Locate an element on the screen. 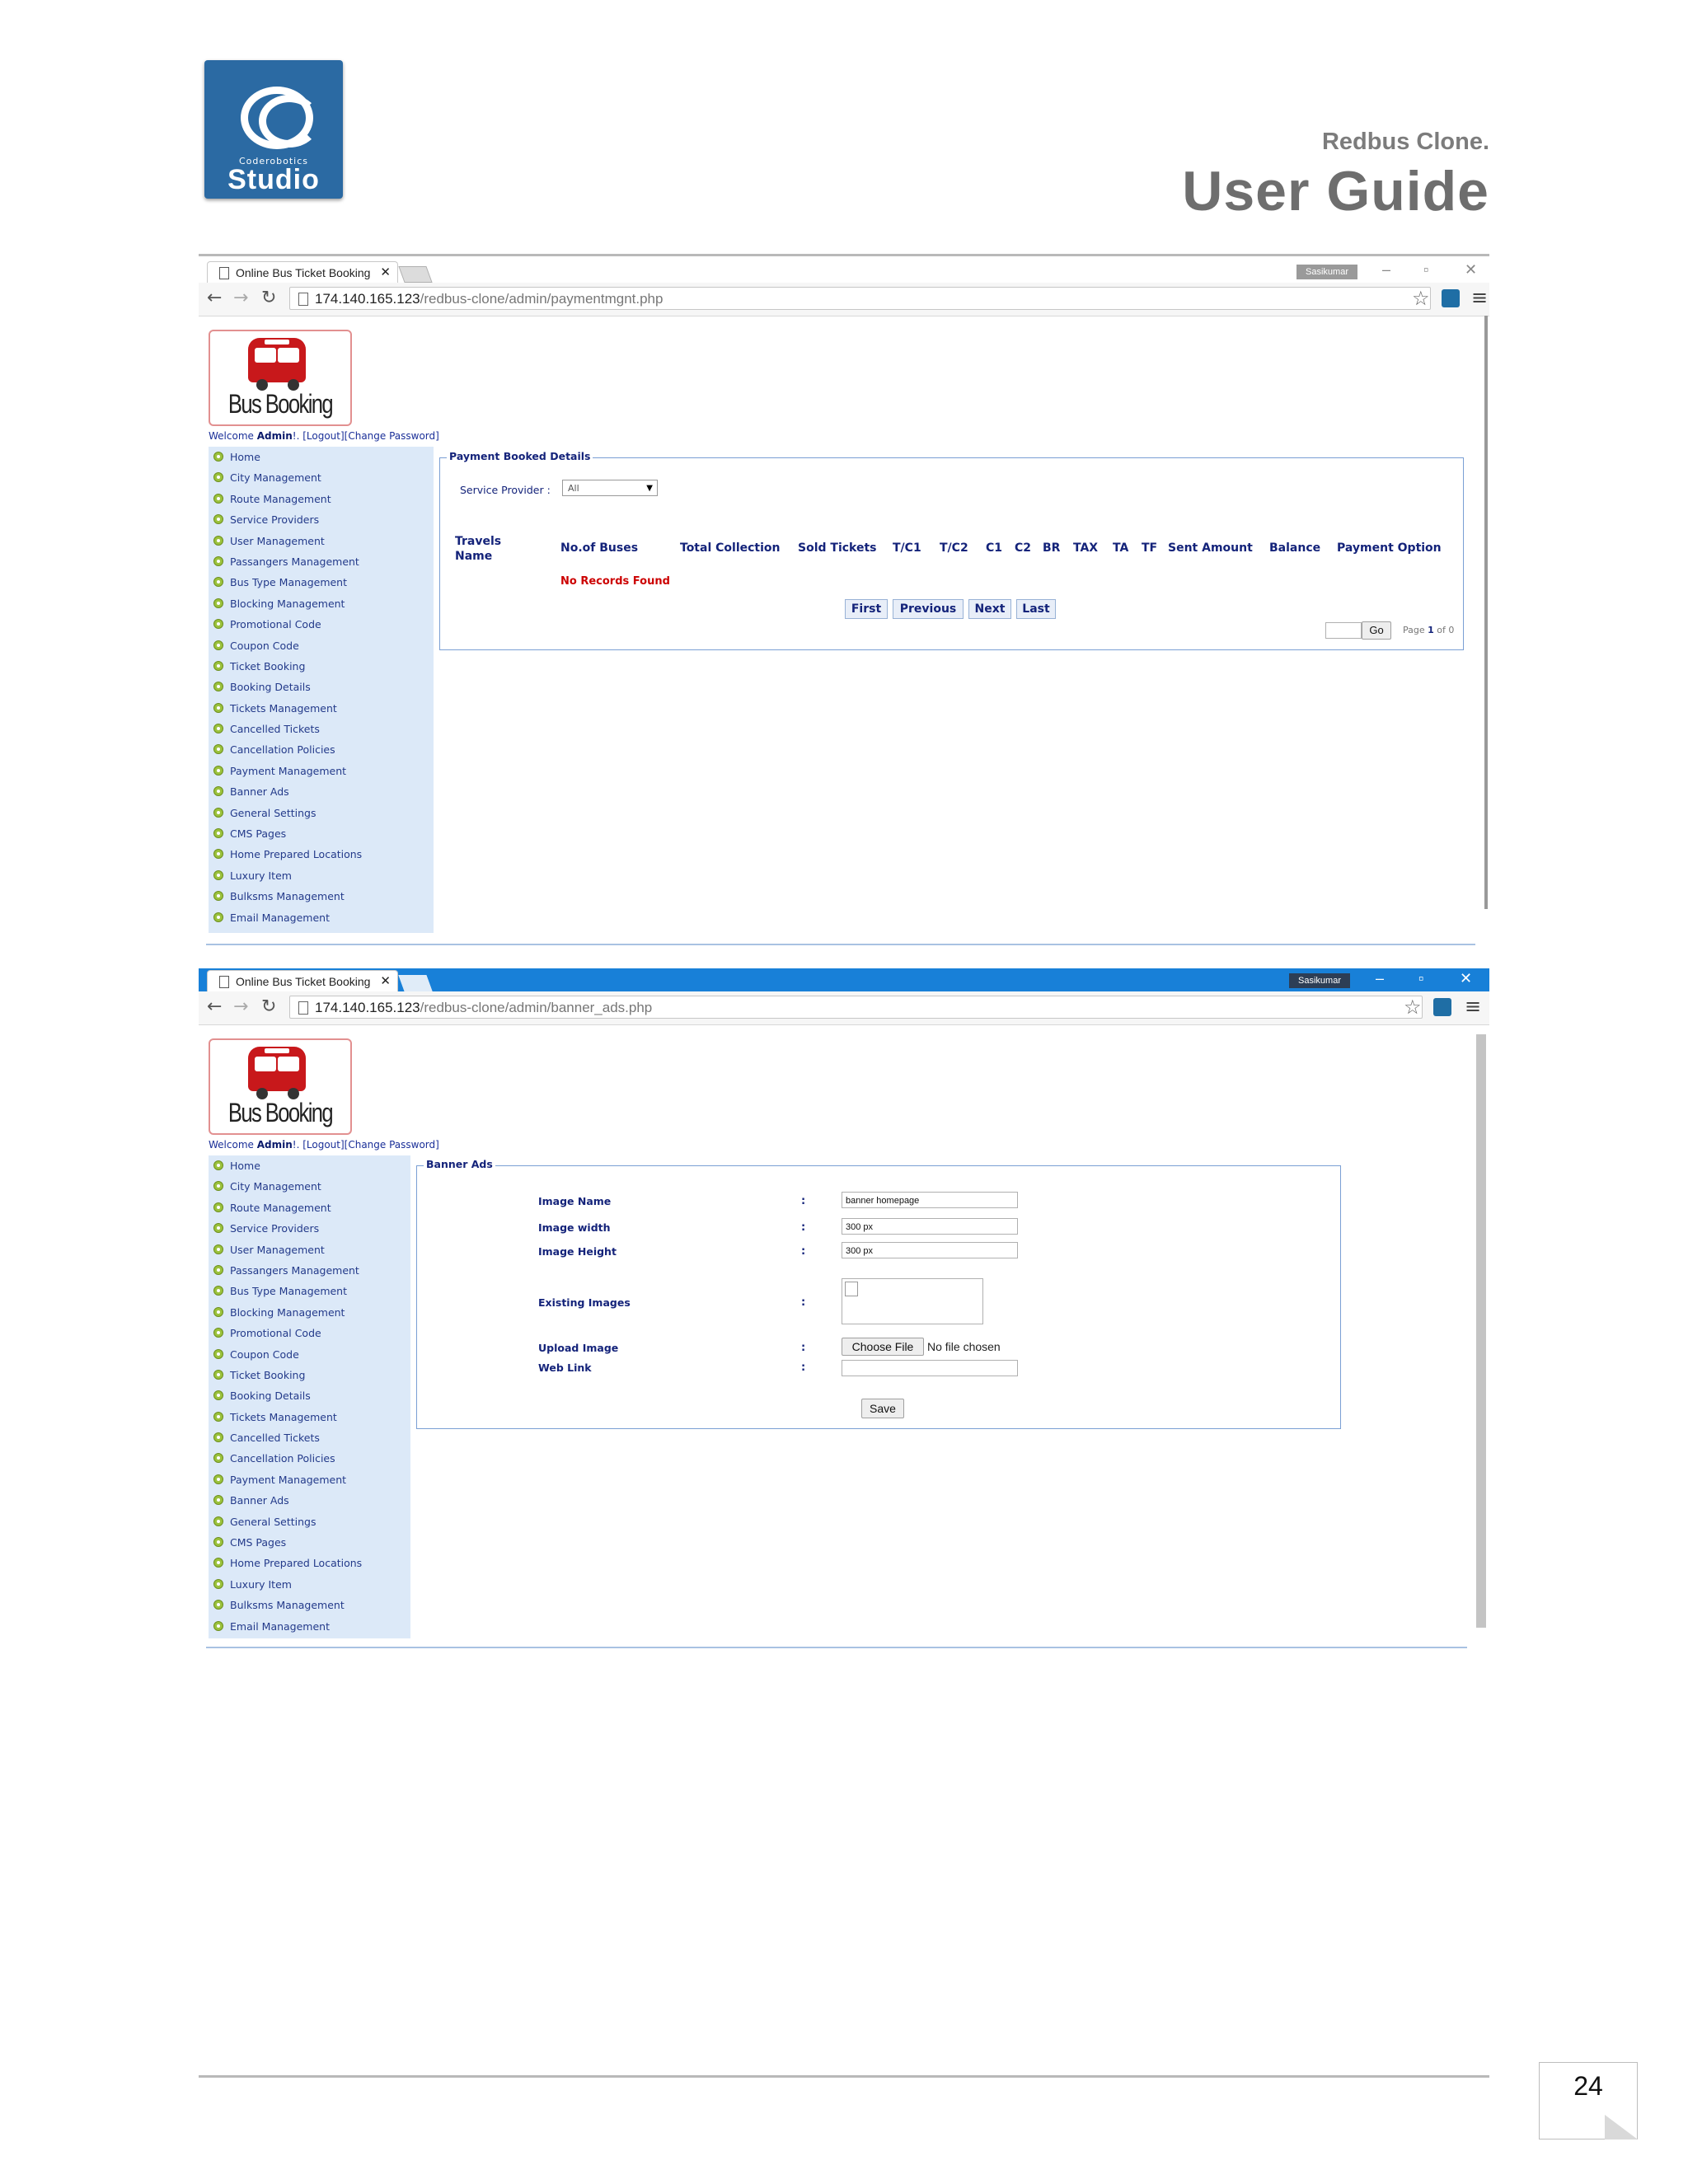 This screenshot has width=1688, height=2184. sidebar-item-label: City Management is located at coordinates (275, 478).